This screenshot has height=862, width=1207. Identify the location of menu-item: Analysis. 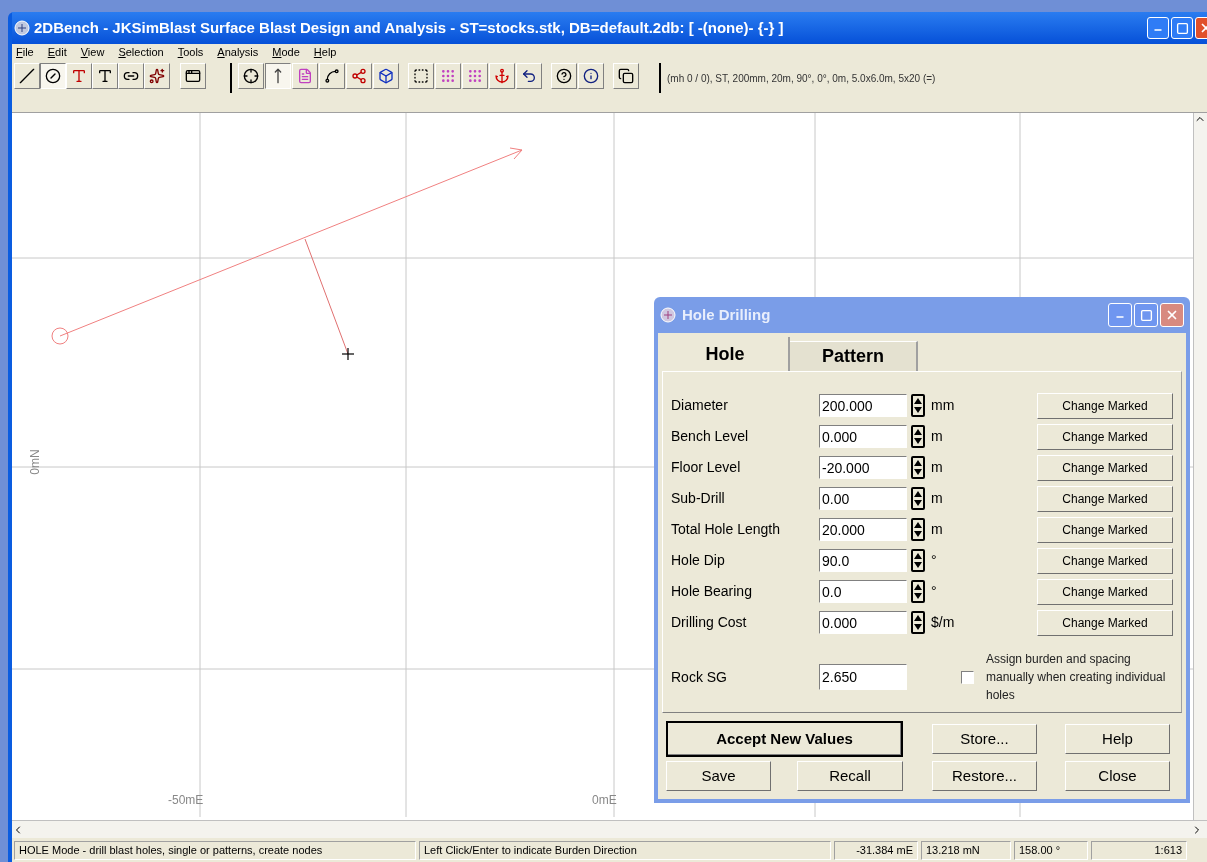
(238, 52).